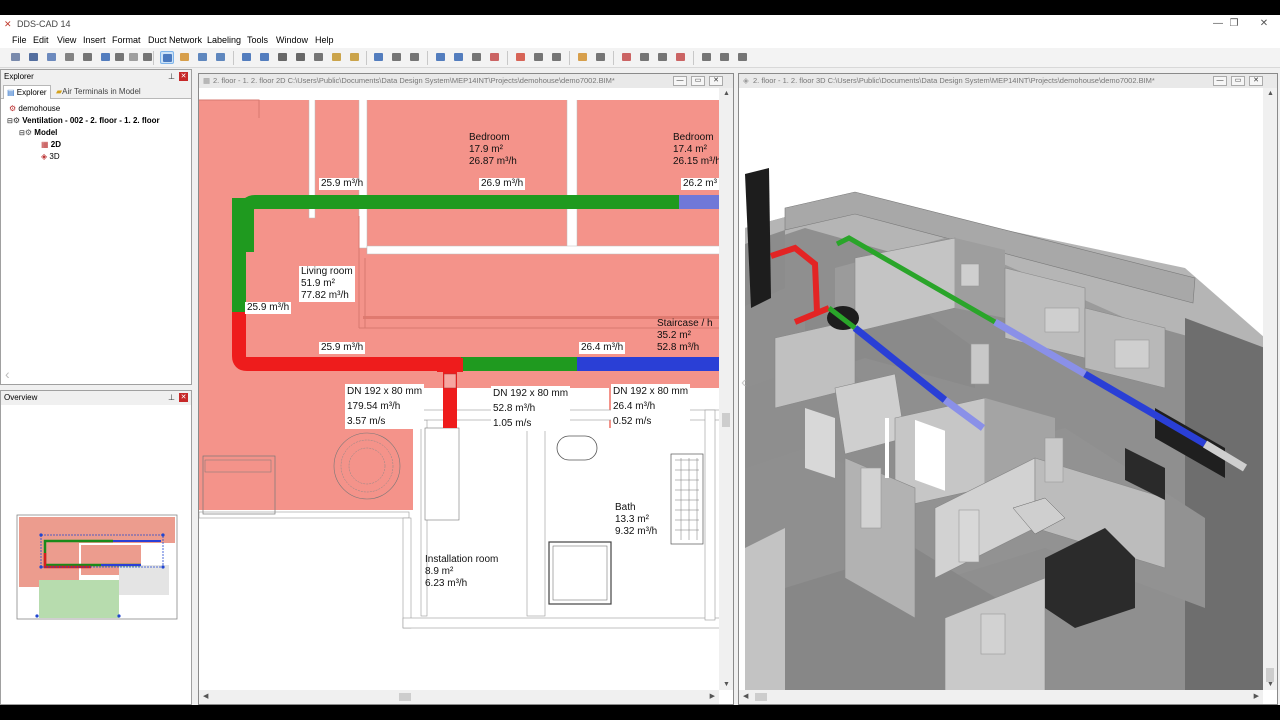  Describe the element at coordinates (292, 40) in the screenshot. I see `menu-window: Window` at that location.